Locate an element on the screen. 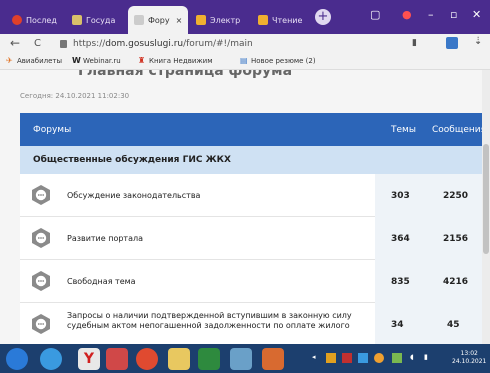  bookmark-label: Книга Недвижим is located at coordinates (181, 61).